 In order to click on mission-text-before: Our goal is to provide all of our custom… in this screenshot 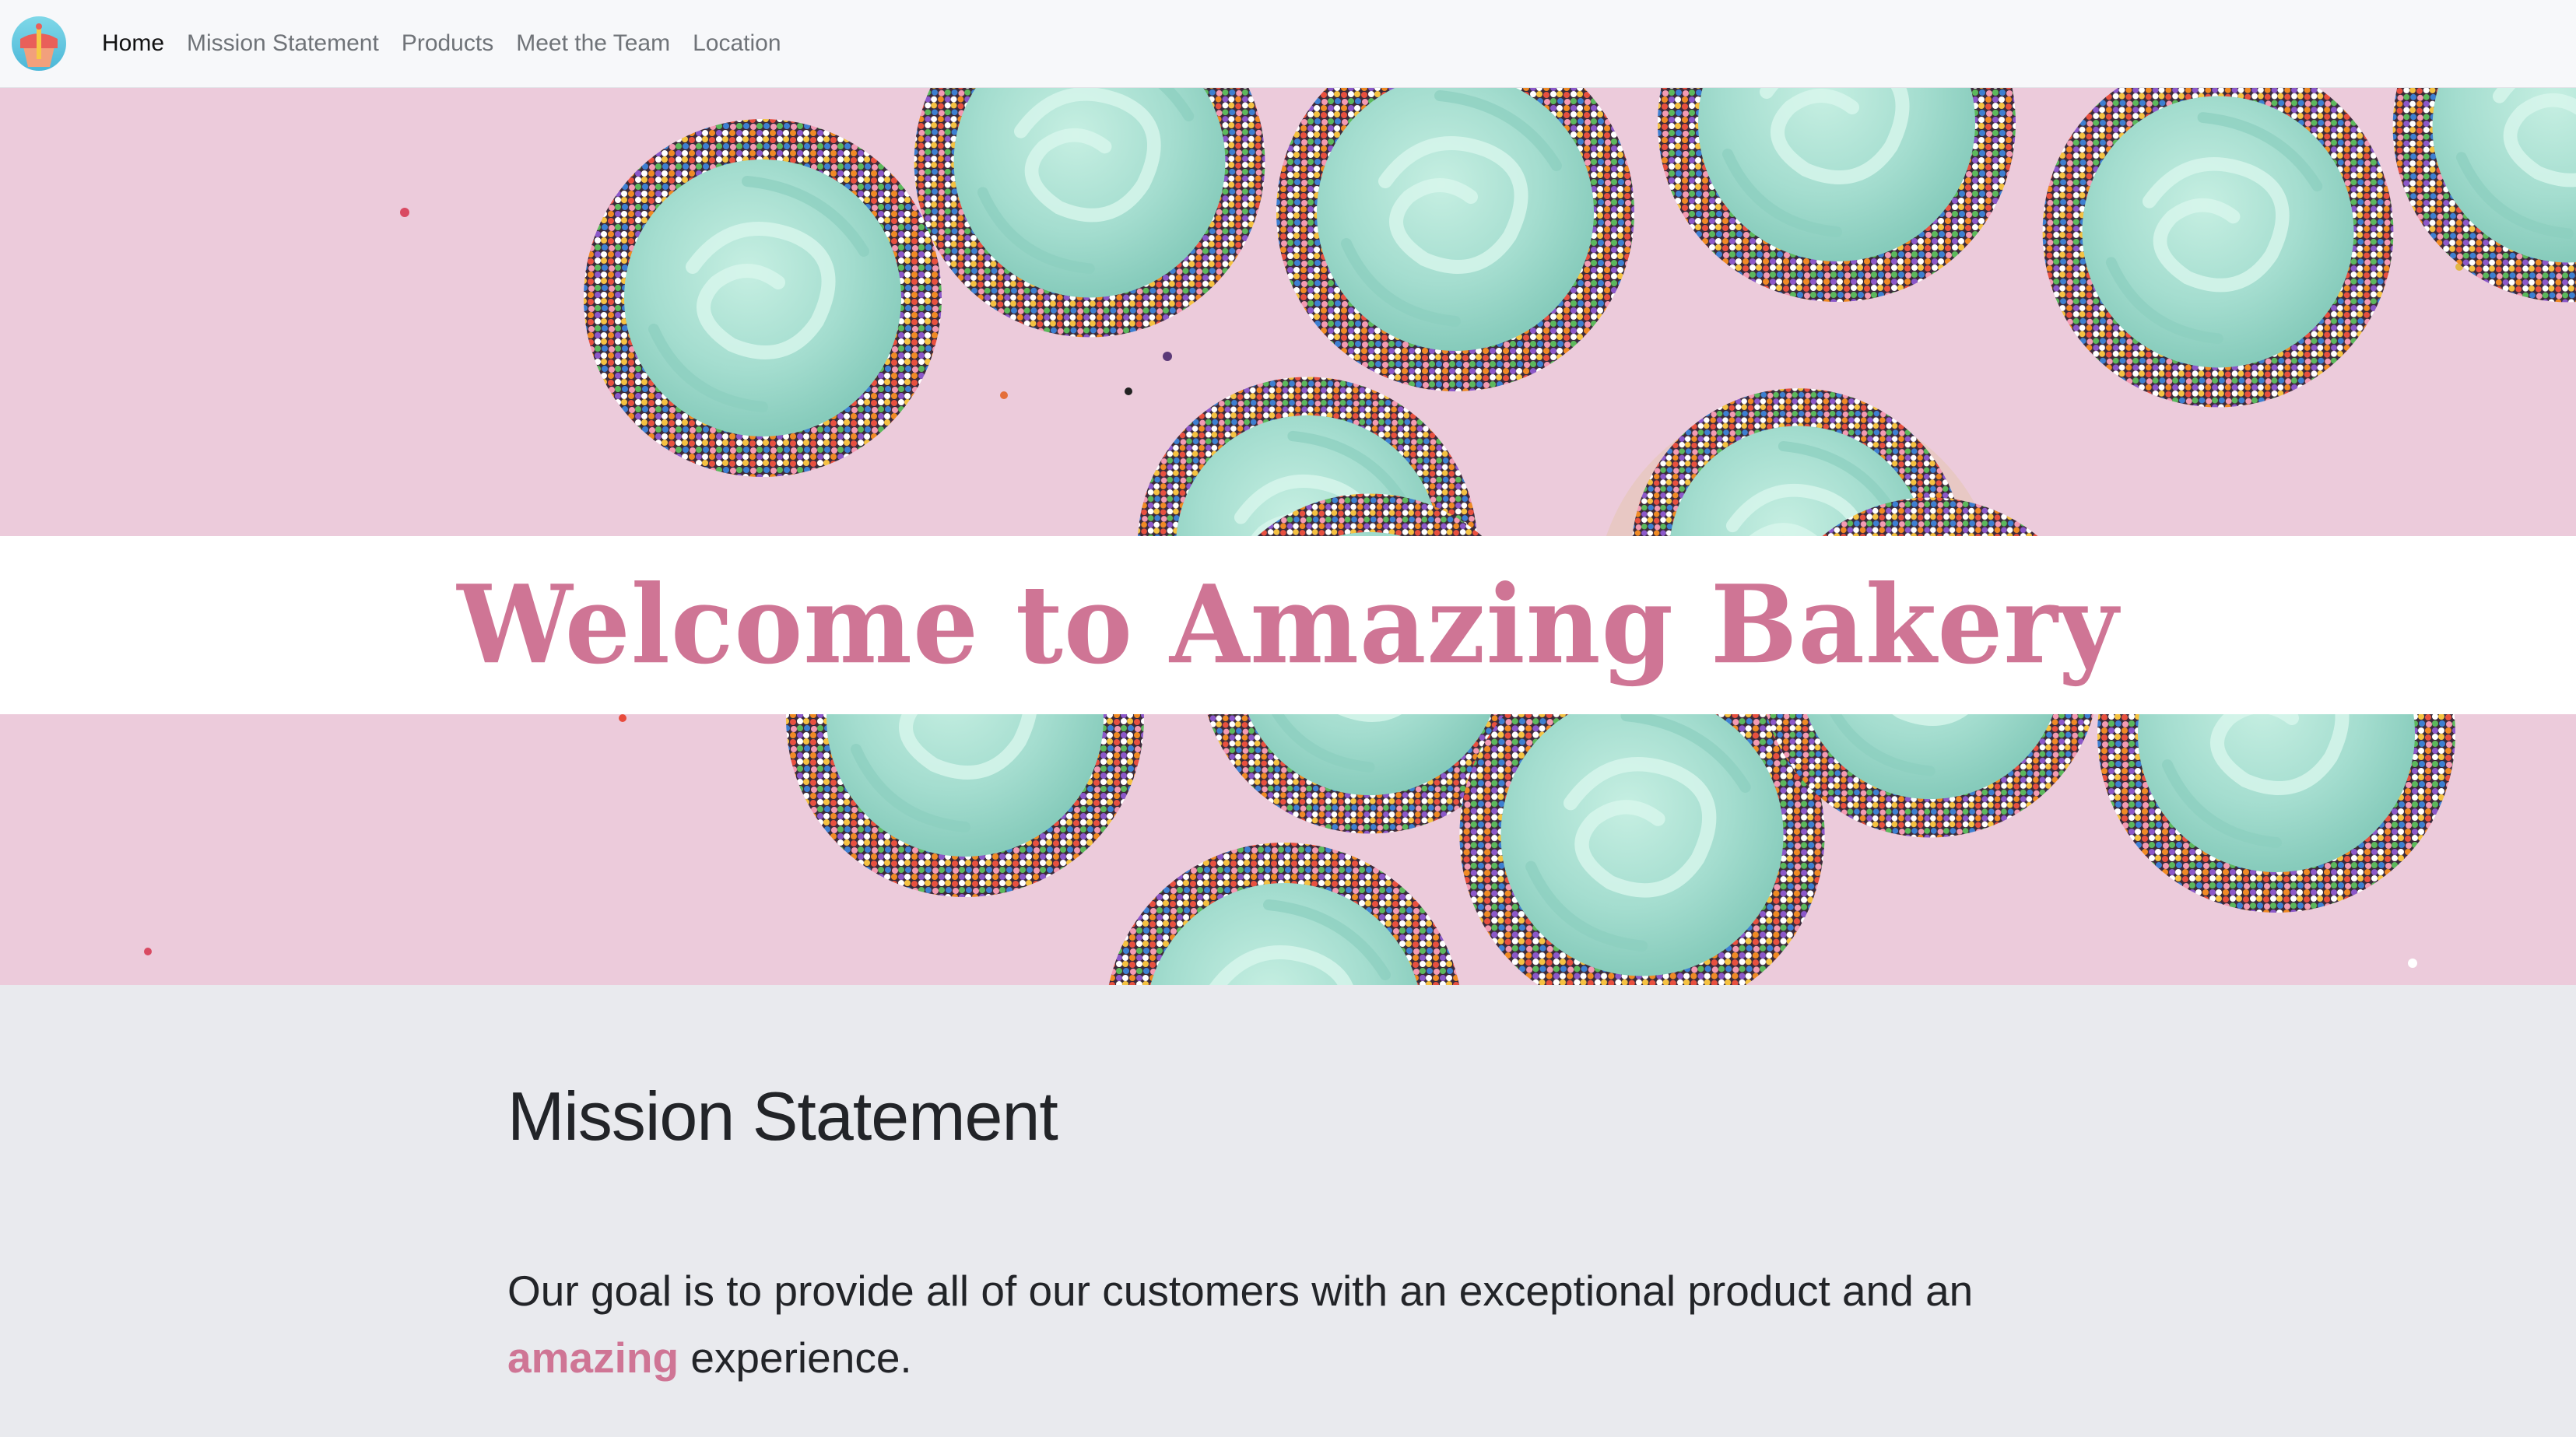, I will do `click(1241, 1291)`.